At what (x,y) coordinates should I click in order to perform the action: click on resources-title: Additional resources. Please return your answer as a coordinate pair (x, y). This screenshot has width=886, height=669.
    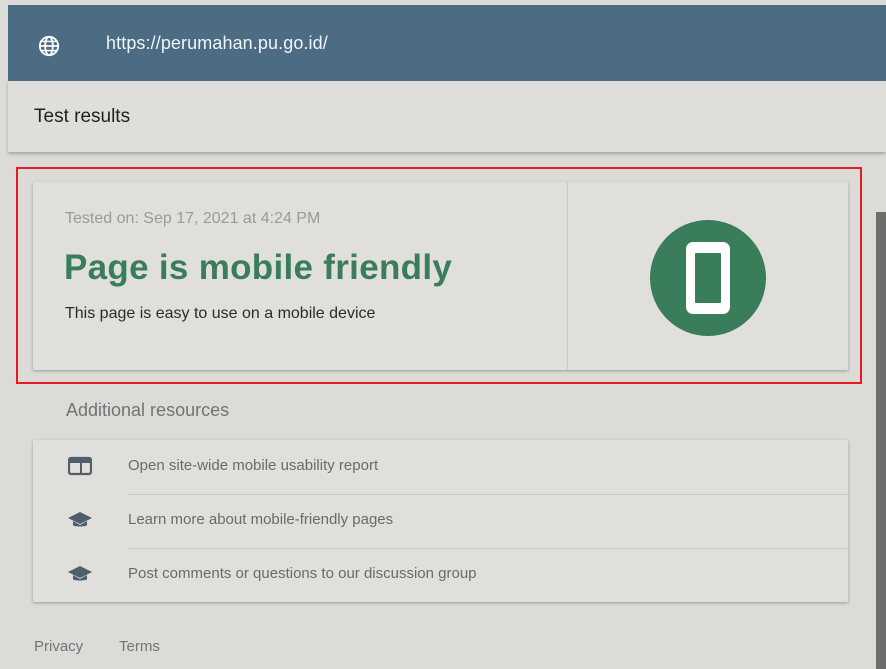
    Looking at the image, I should click on (148, 410).